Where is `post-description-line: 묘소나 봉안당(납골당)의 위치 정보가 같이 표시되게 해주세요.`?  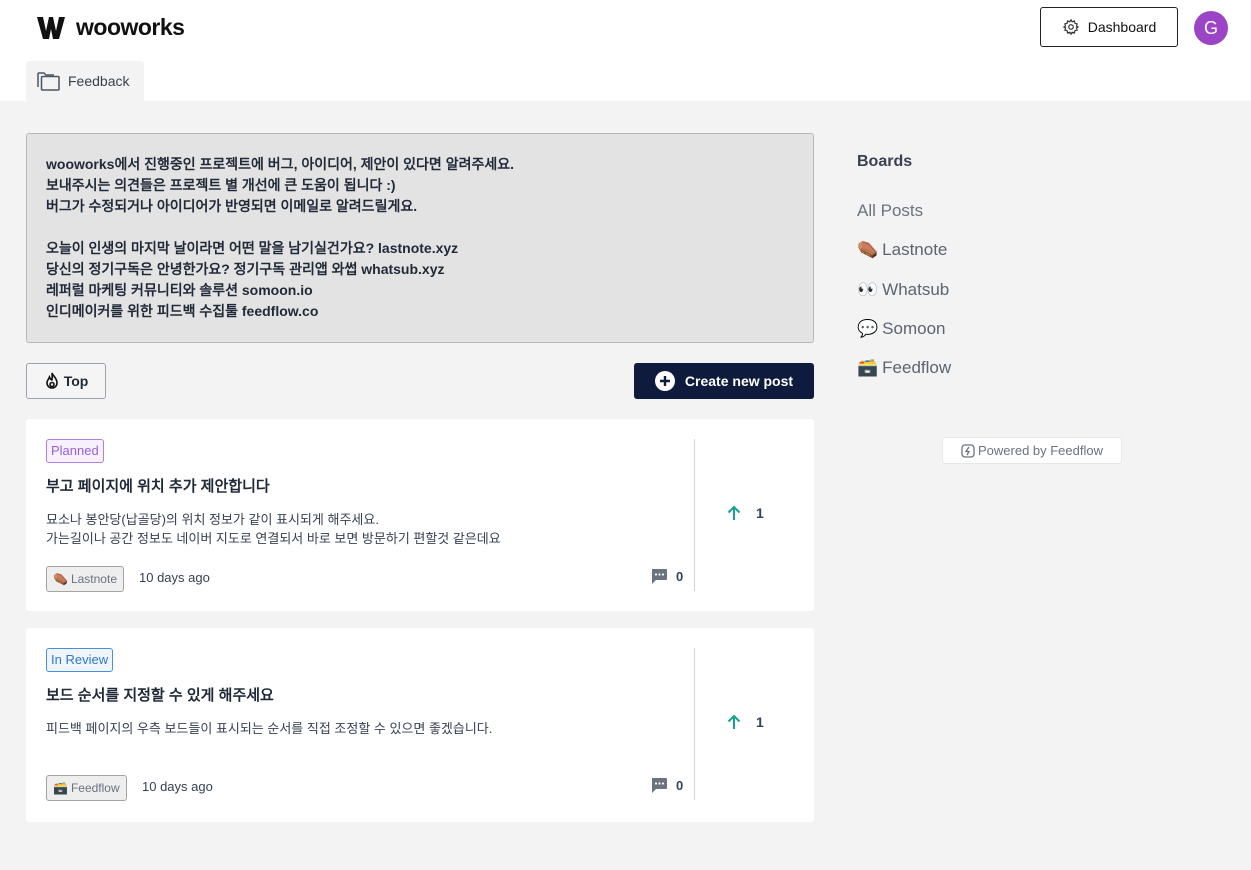 post-description-line: 묘소나 봉안당(납골당)의 위치 정보가 같이 표시되게 해주세요. is located at coordinates (212, 519).